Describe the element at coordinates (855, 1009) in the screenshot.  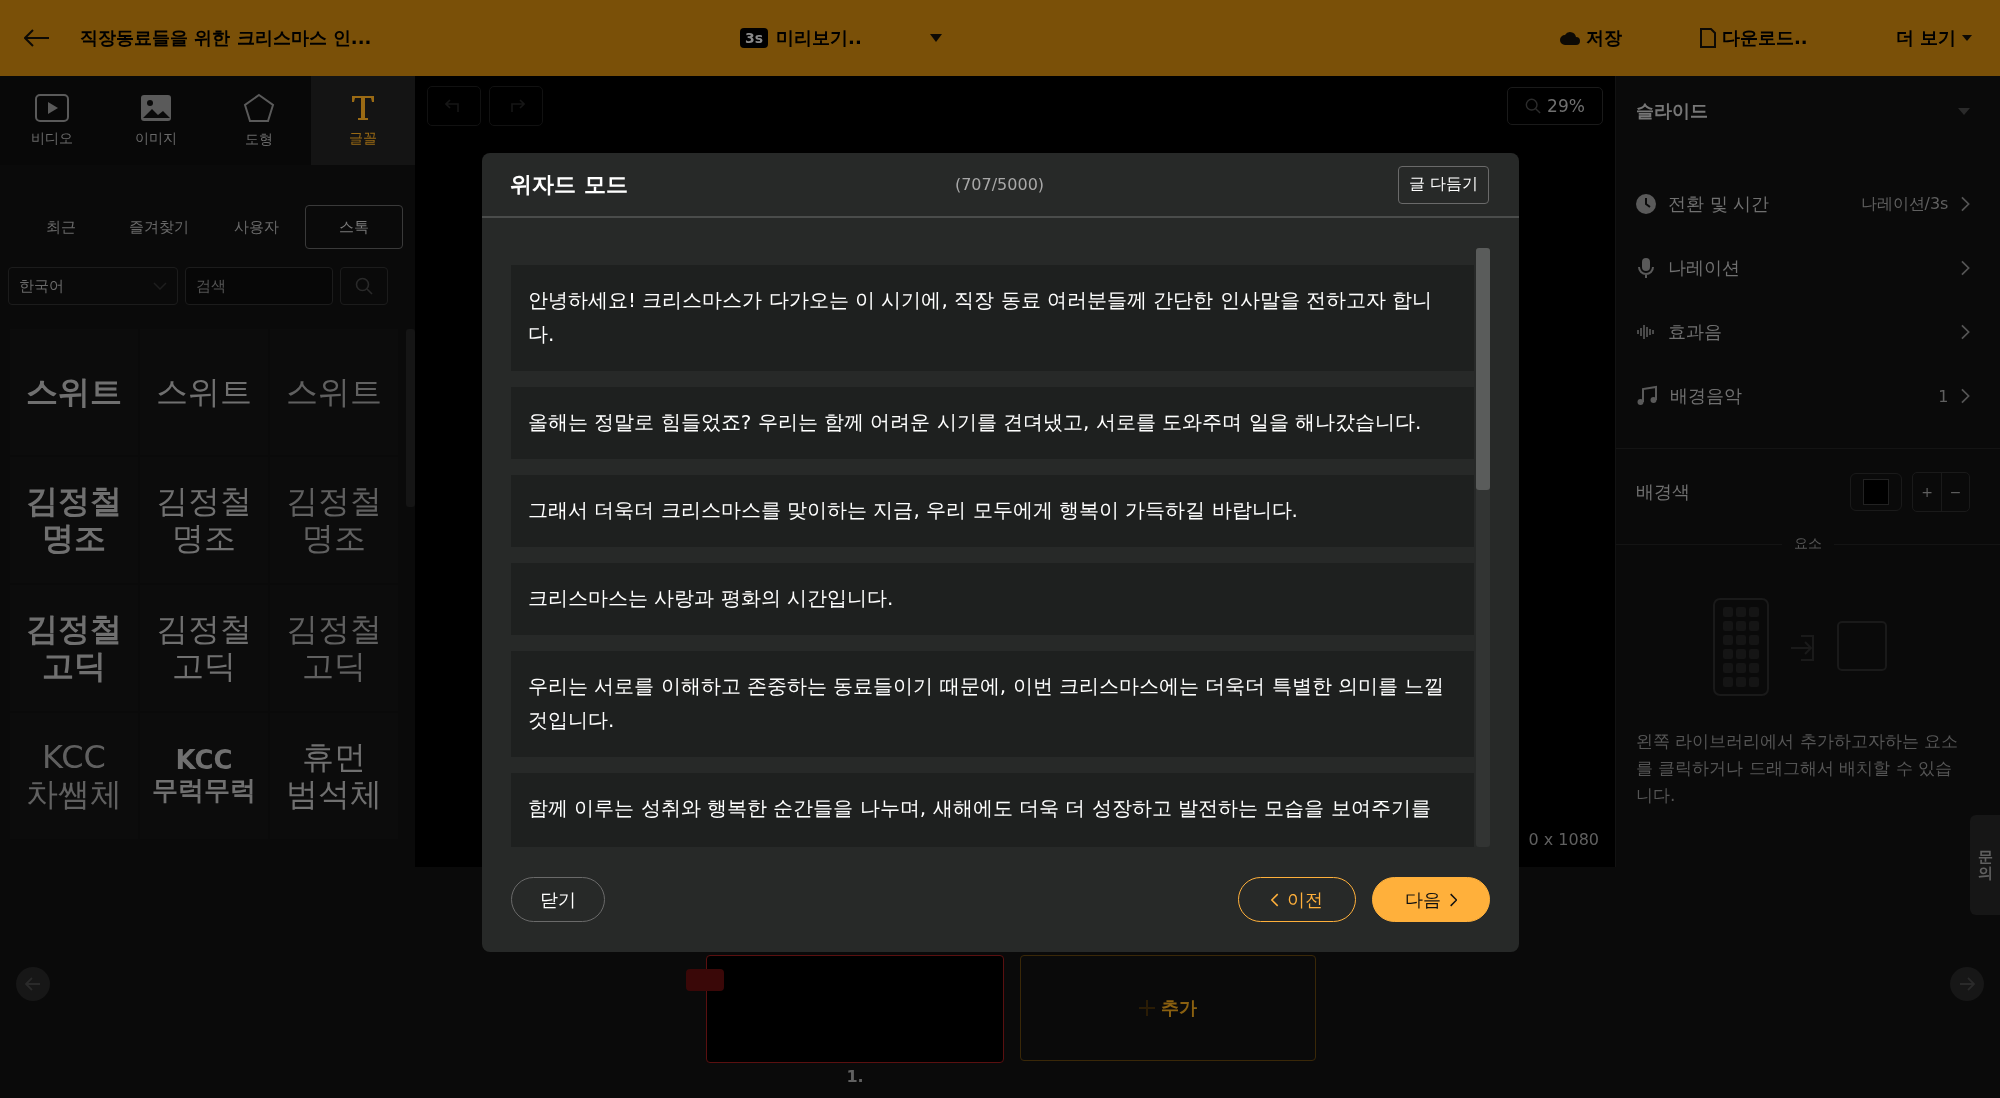
I see `slide-thumbnail` at that location.